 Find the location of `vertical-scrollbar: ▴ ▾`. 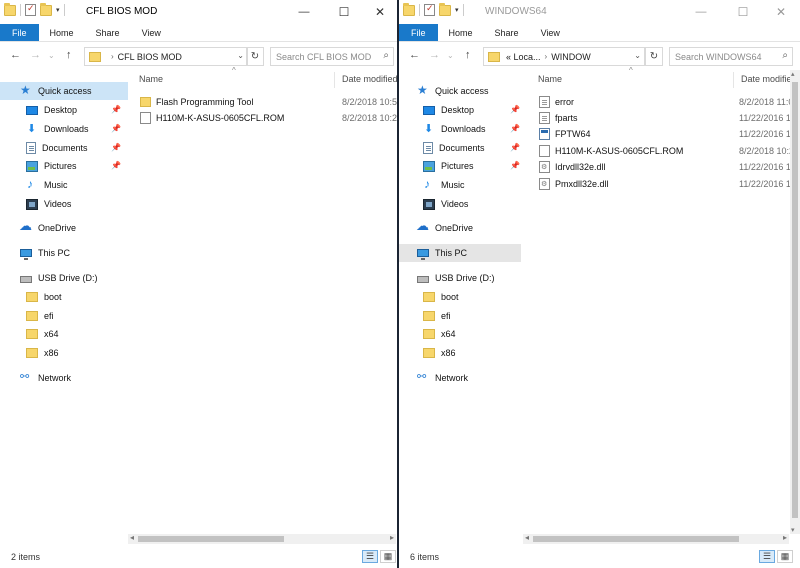

vertical-scrollbar: ▴ ▾ is located at coordinates (795, 302).